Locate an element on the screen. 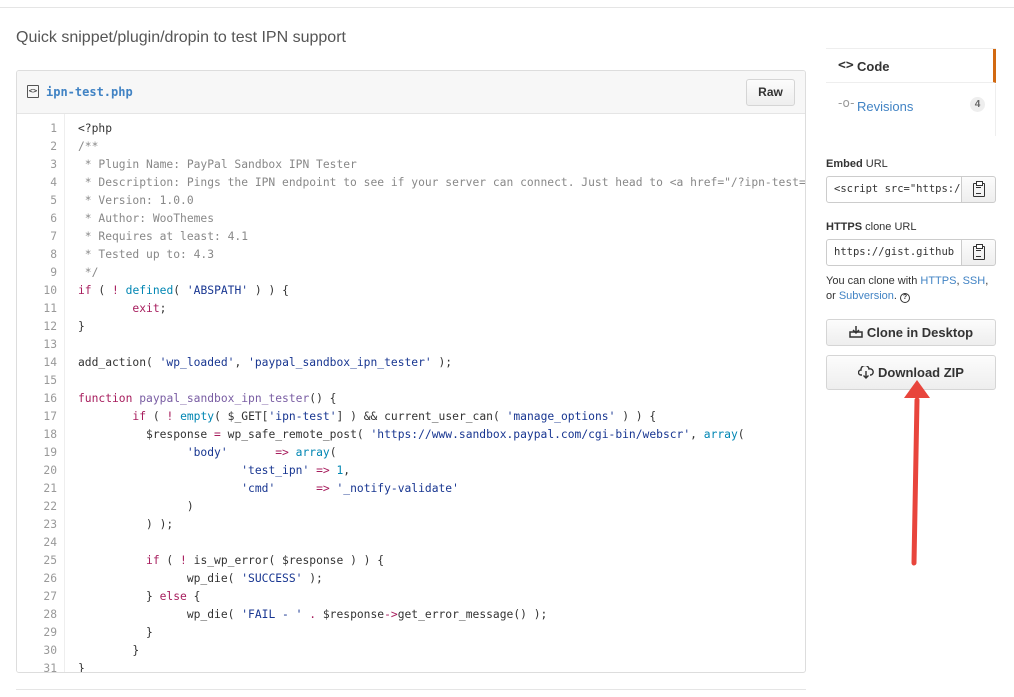  raw-button: Raw is located at coordinates (770, 92).